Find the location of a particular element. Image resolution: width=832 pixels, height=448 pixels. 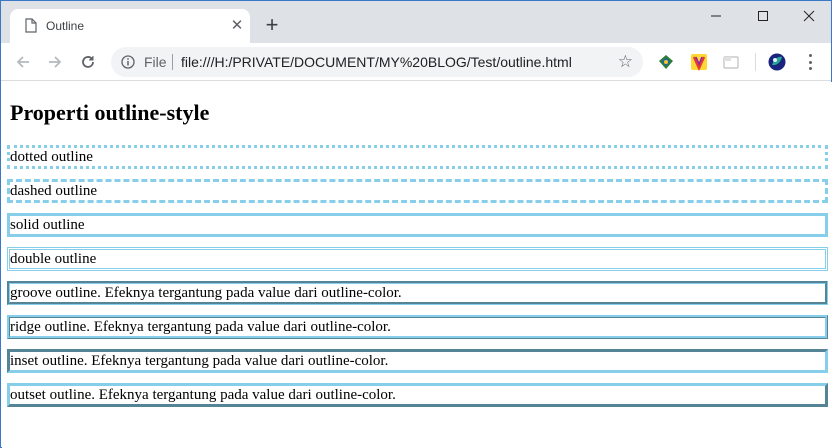

minimize-icon is located at coordinates (716, 16).